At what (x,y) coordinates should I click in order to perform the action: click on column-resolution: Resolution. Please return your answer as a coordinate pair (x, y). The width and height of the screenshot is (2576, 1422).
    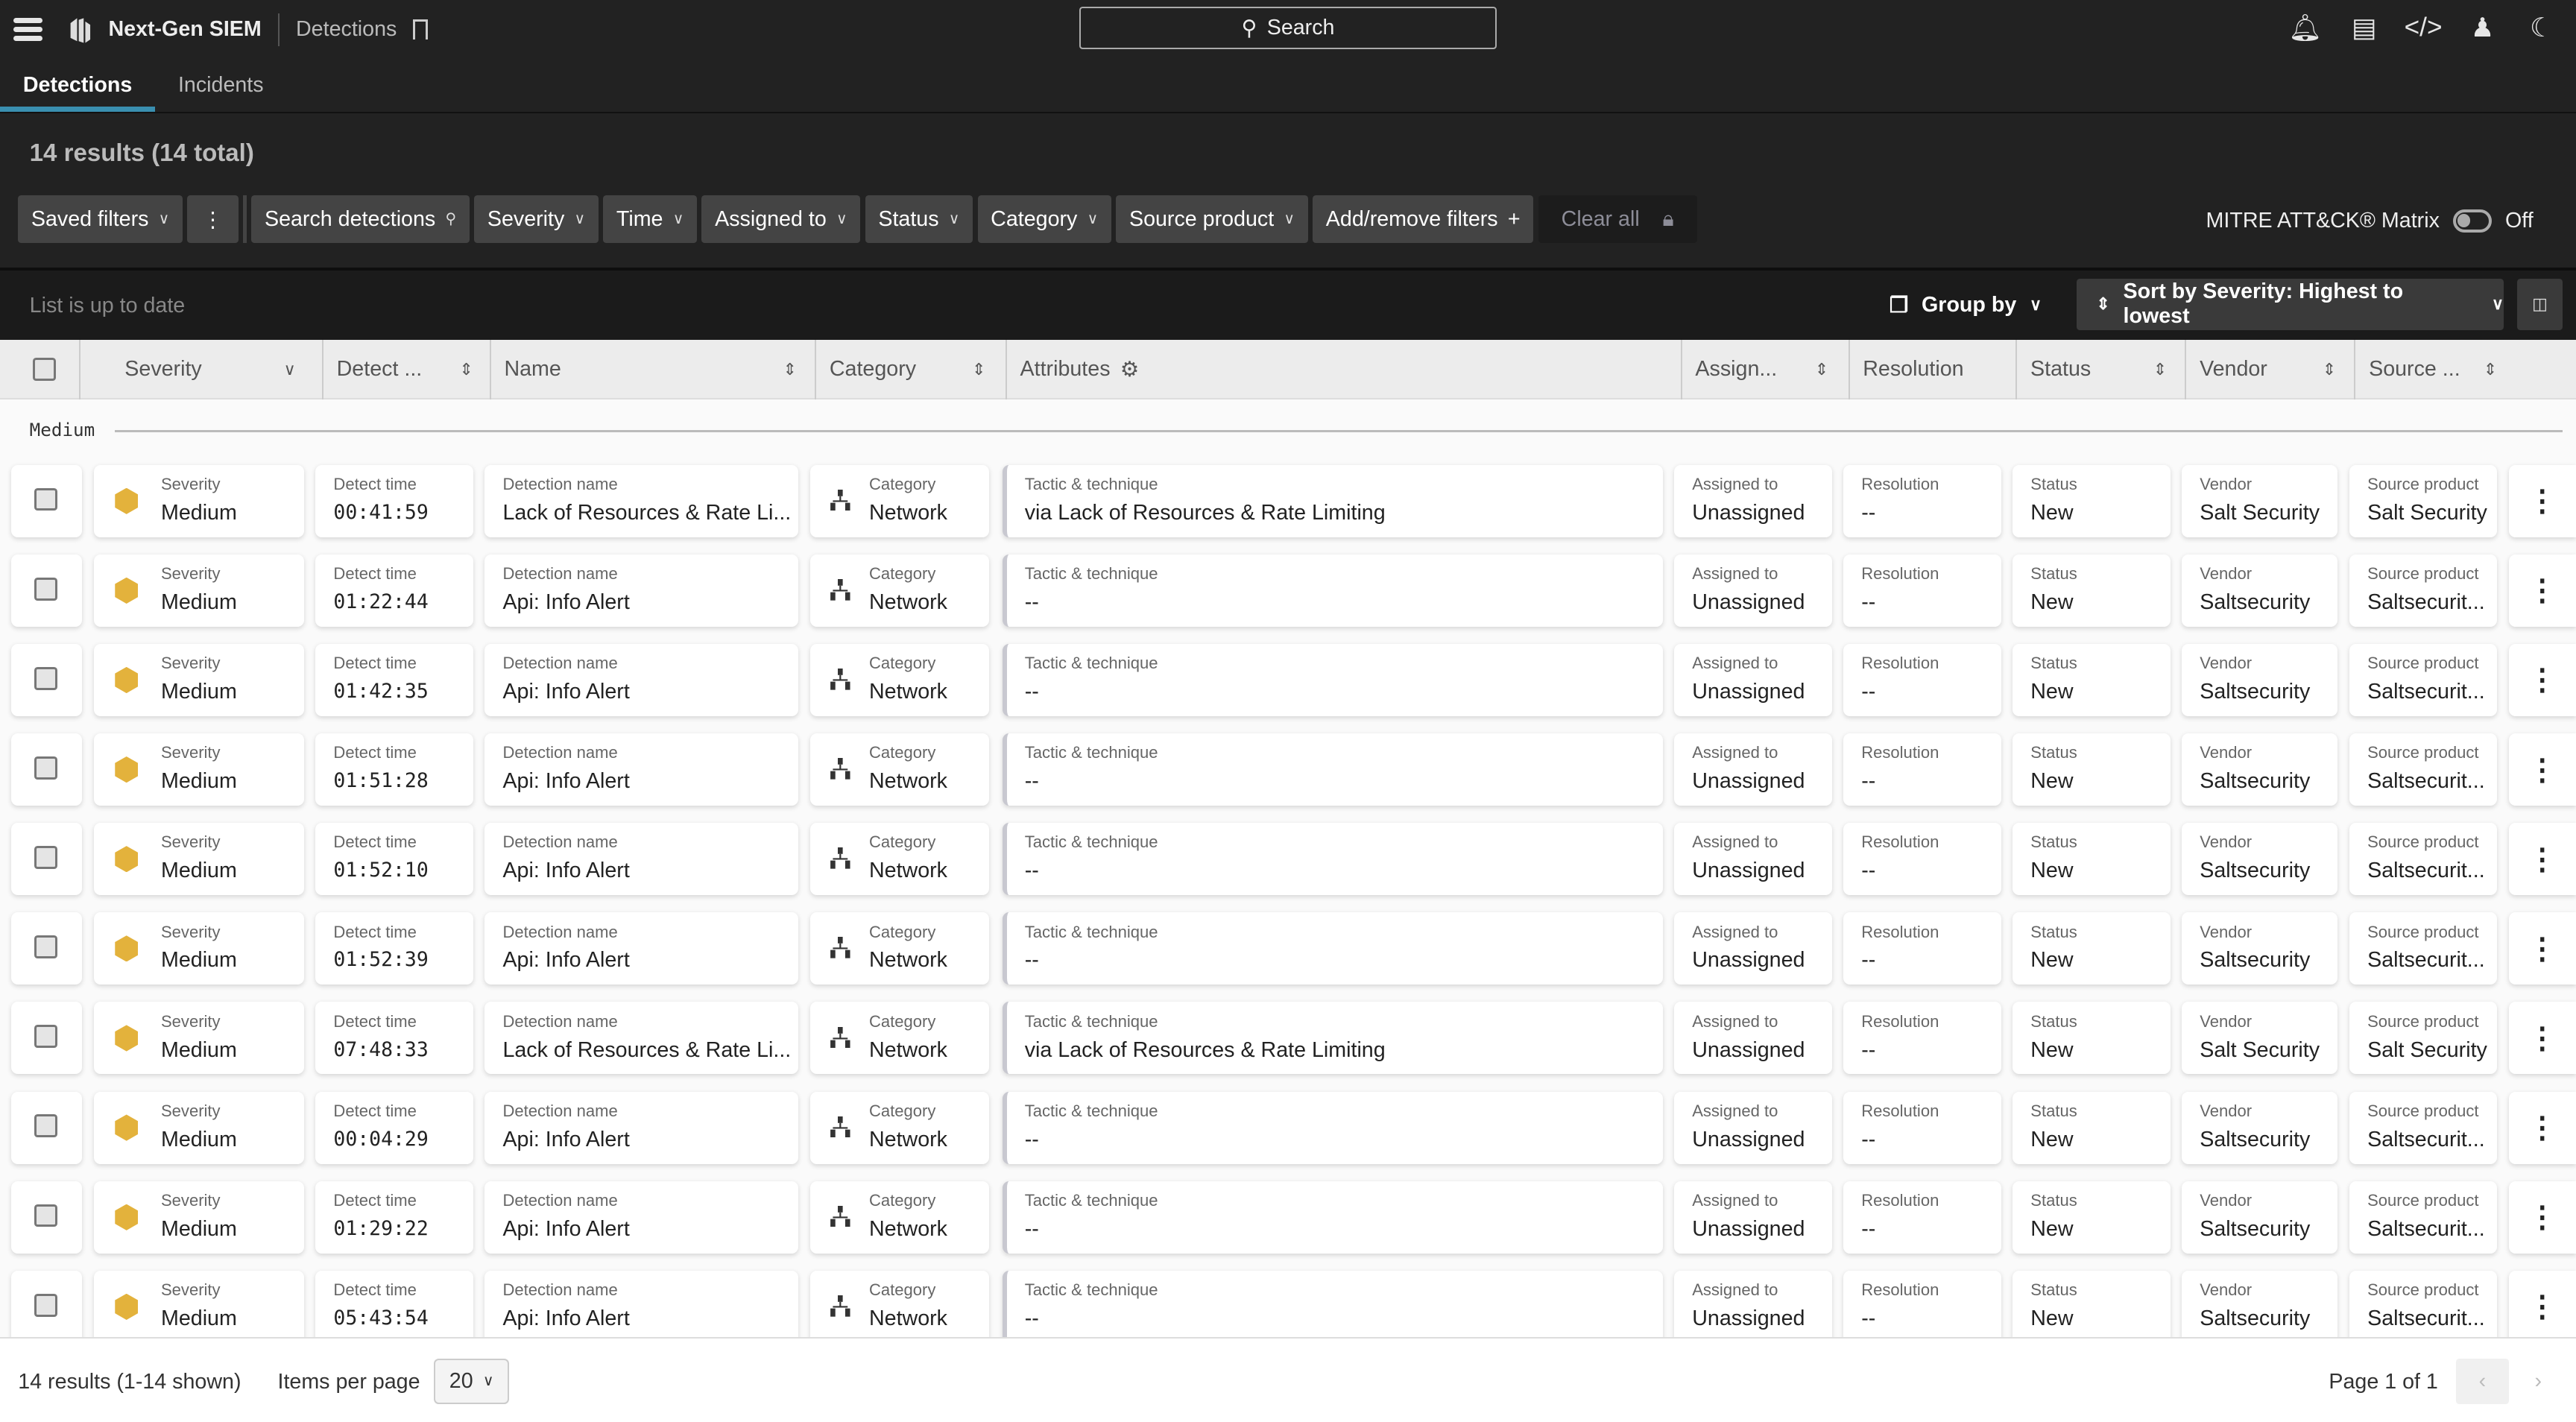
    Looking at the image, I should click on (1930, 369).